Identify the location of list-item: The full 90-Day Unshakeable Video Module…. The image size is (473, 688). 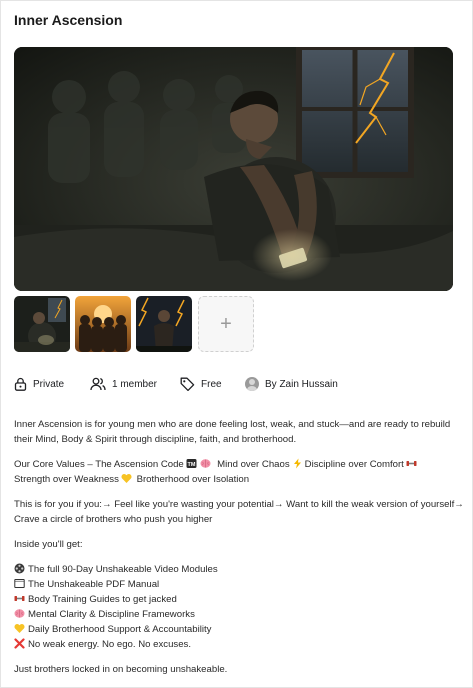
(239, 569).